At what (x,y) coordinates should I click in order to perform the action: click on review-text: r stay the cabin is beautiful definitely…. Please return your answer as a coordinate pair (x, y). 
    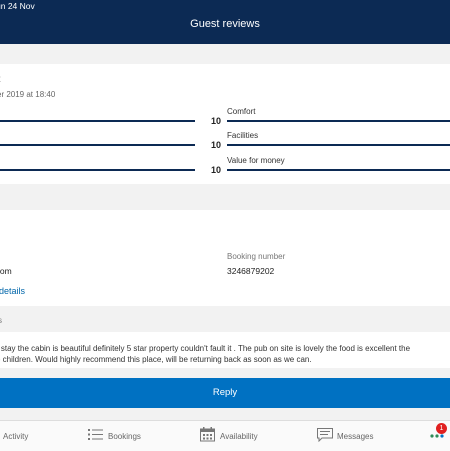
    Looking at the image, I should click on (225, 354).